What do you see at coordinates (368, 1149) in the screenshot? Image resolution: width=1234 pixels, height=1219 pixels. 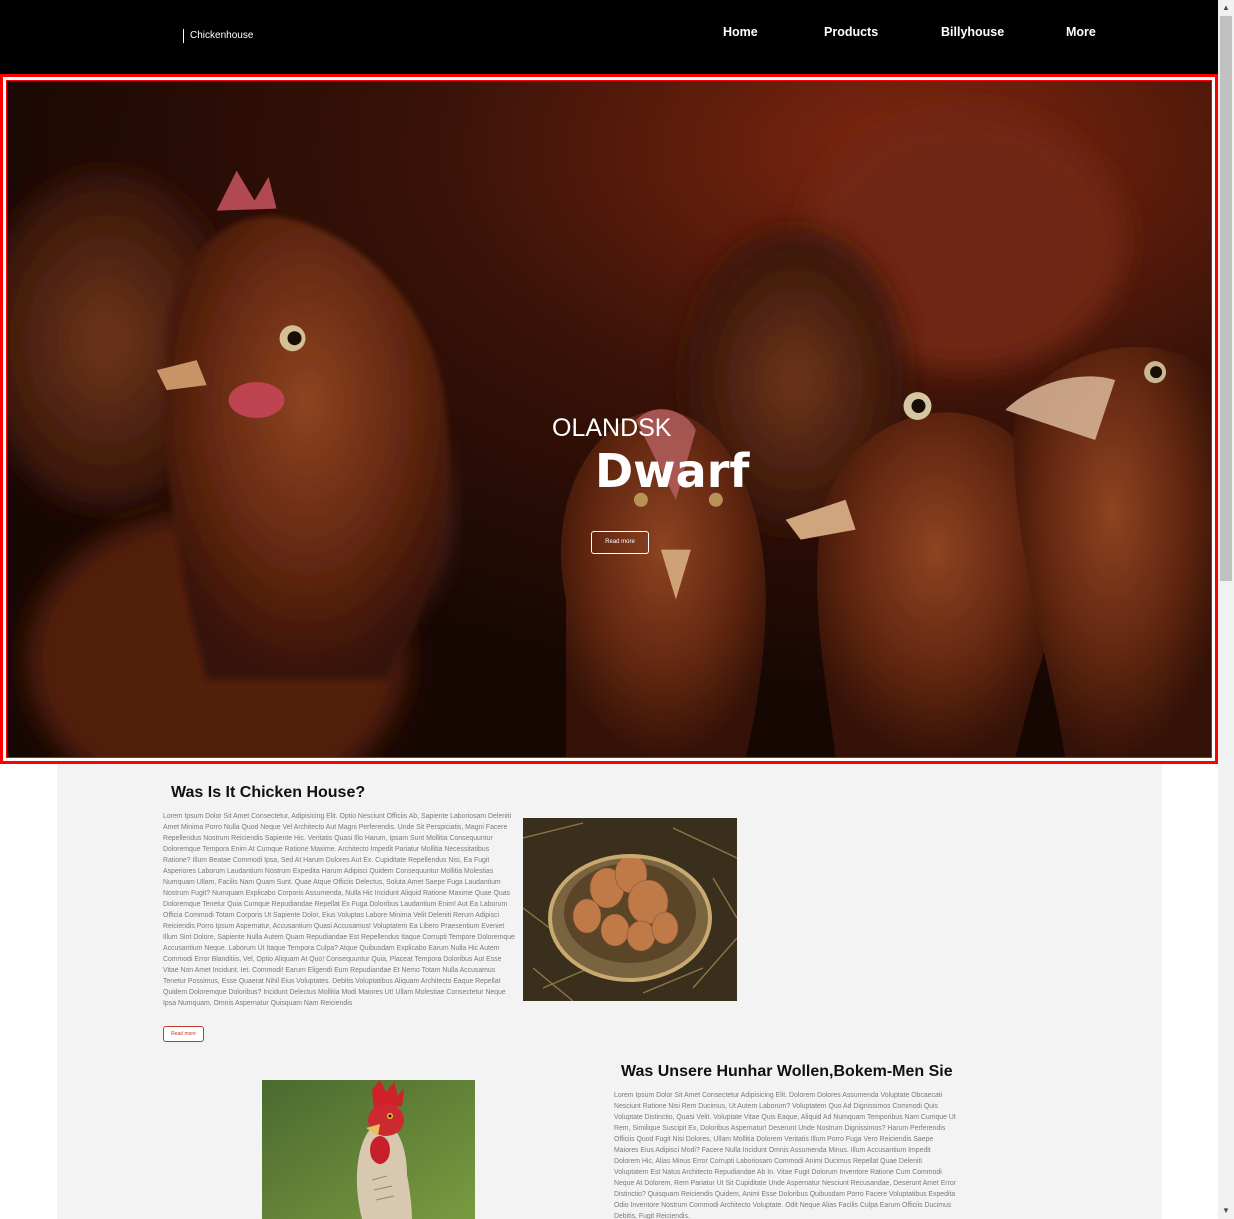 I see `rooster-image` at bounding box center [368, 1149].